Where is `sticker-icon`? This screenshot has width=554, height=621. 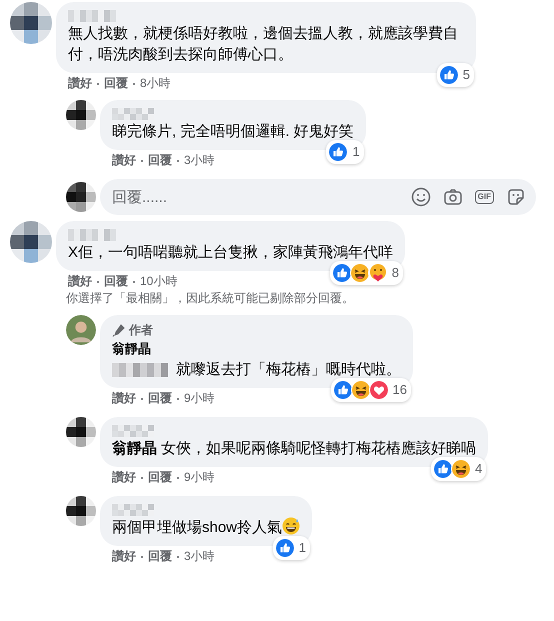 sticker-icon is located at coordinates (516, 197).